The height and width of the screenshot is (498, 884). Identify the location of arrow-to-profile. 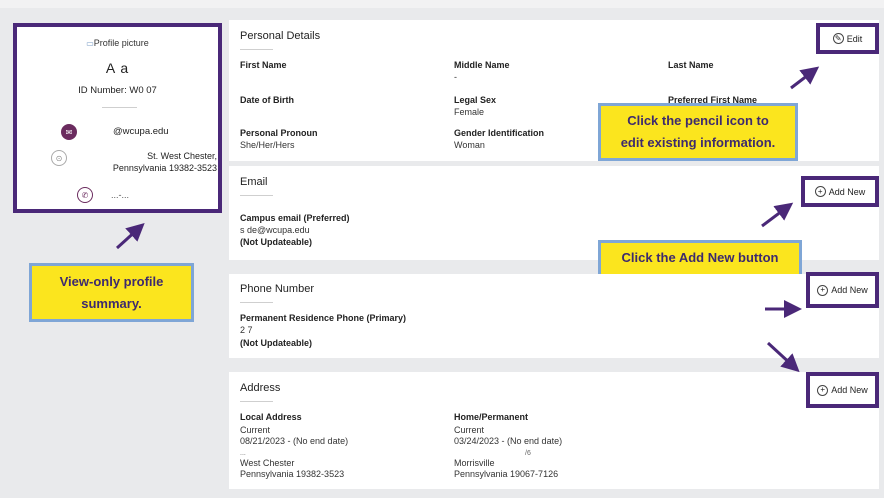
(130, 236).